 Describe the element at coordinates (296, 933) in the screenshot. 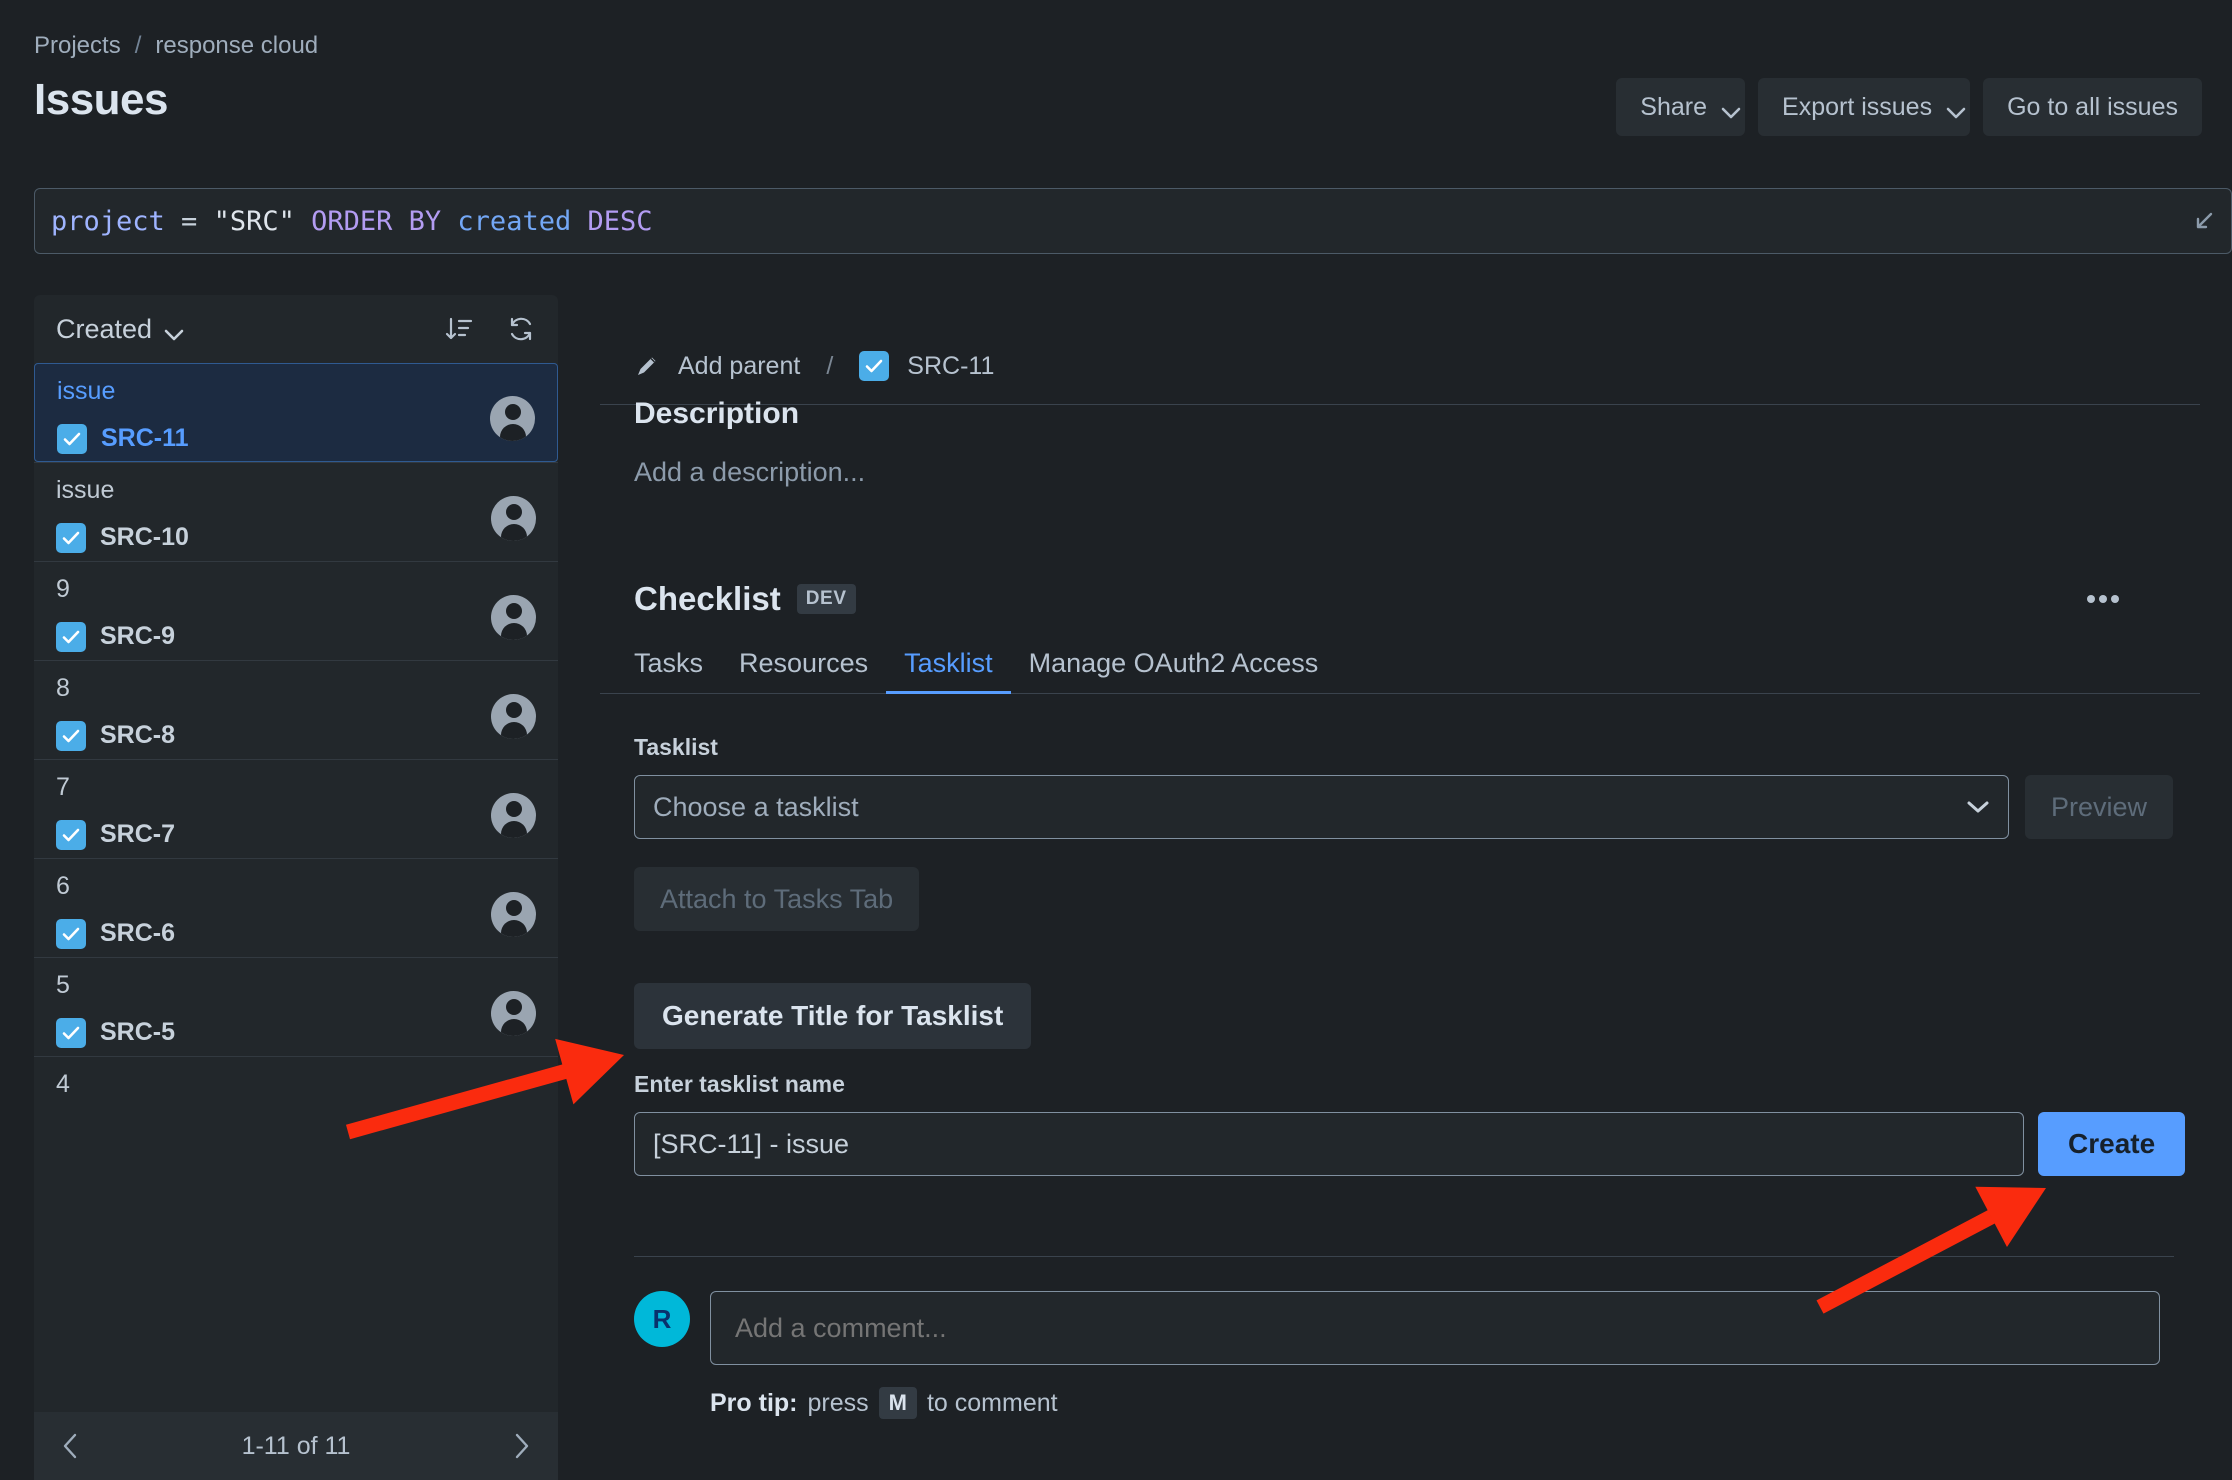

I see `list-item-key-row: SRC-6` at that location.